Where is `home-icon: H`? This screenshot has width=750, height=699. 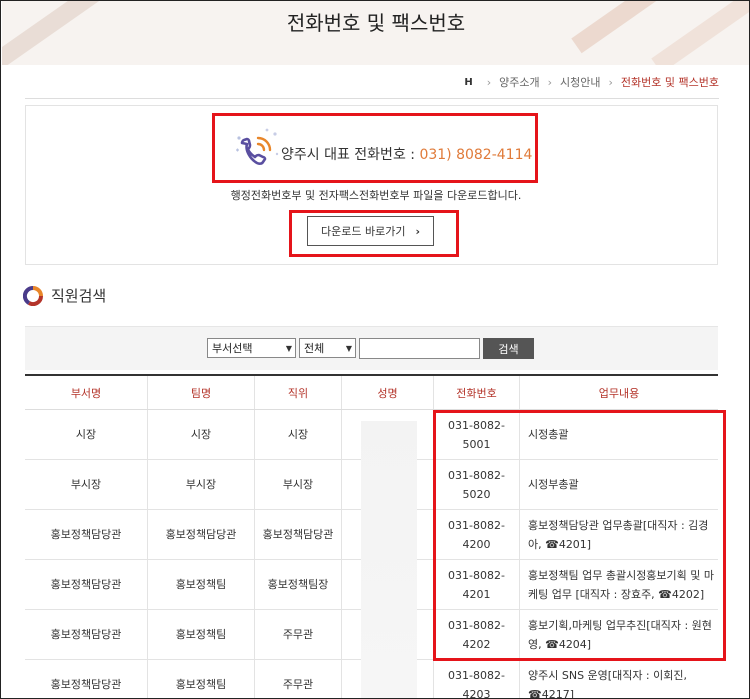
home-icon: H is located at coordinates (468, 82).